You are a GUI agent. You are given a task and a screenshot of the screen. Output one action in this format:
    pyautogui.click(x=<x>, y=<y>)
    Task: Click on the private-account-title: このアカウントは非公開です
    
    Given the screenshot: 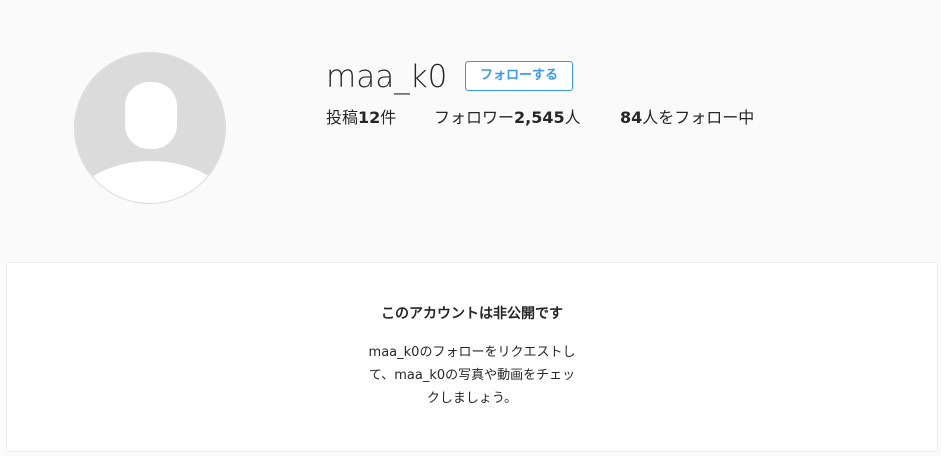 What is the action you would take?
    pyautogui.click(x=472, y=314)
    